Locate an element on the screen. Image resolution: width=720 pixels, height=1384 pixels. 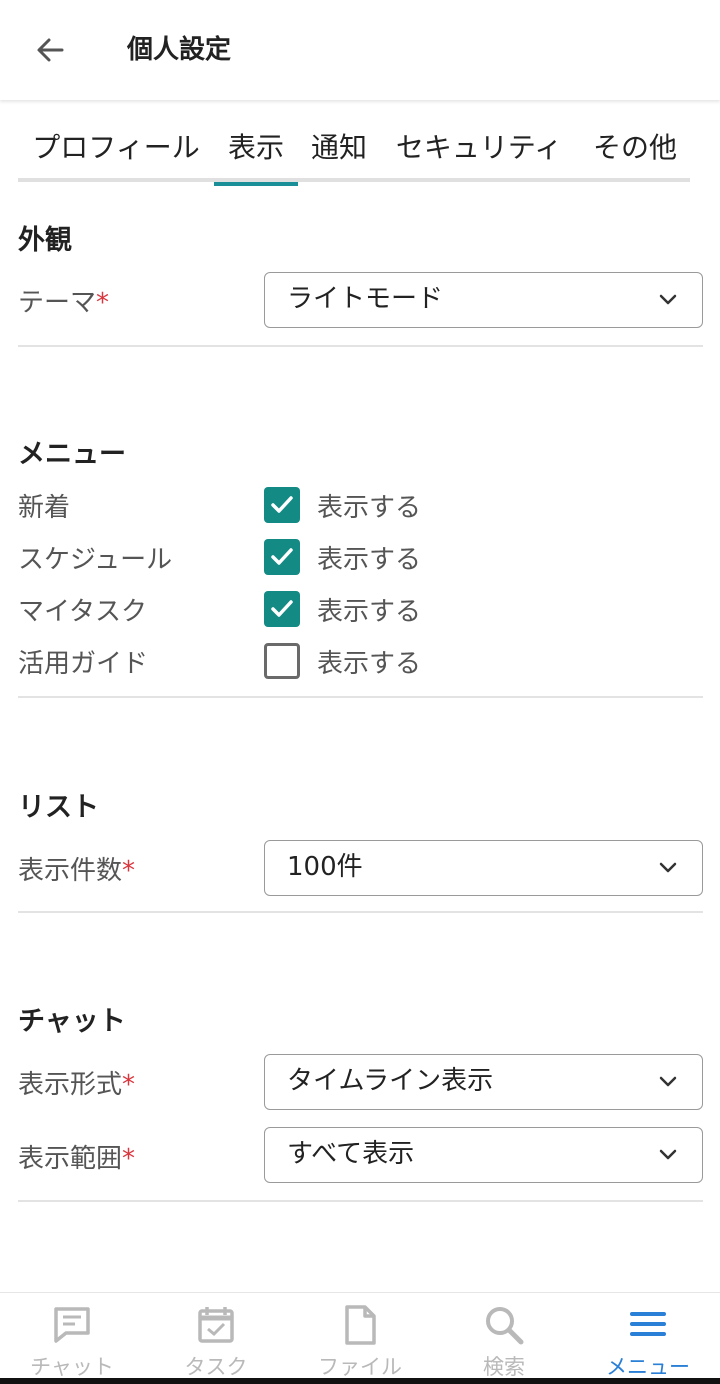
display-format-select: タイムライン表示 is located at coordinates (483, 1082).